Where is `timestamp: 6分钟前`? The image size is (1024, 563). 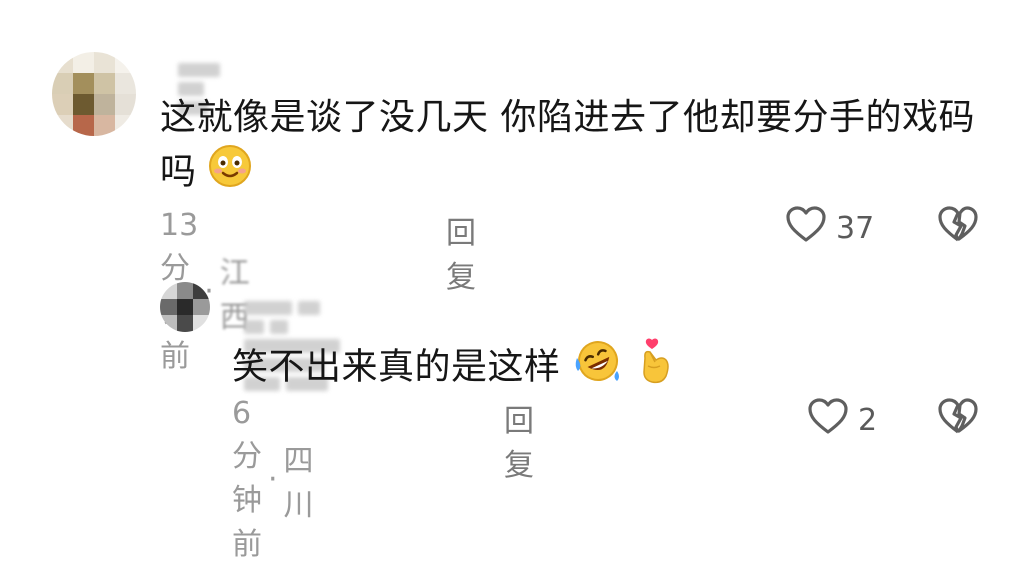
timestamp: 6分钟前 is located at coordinates (247, 479).